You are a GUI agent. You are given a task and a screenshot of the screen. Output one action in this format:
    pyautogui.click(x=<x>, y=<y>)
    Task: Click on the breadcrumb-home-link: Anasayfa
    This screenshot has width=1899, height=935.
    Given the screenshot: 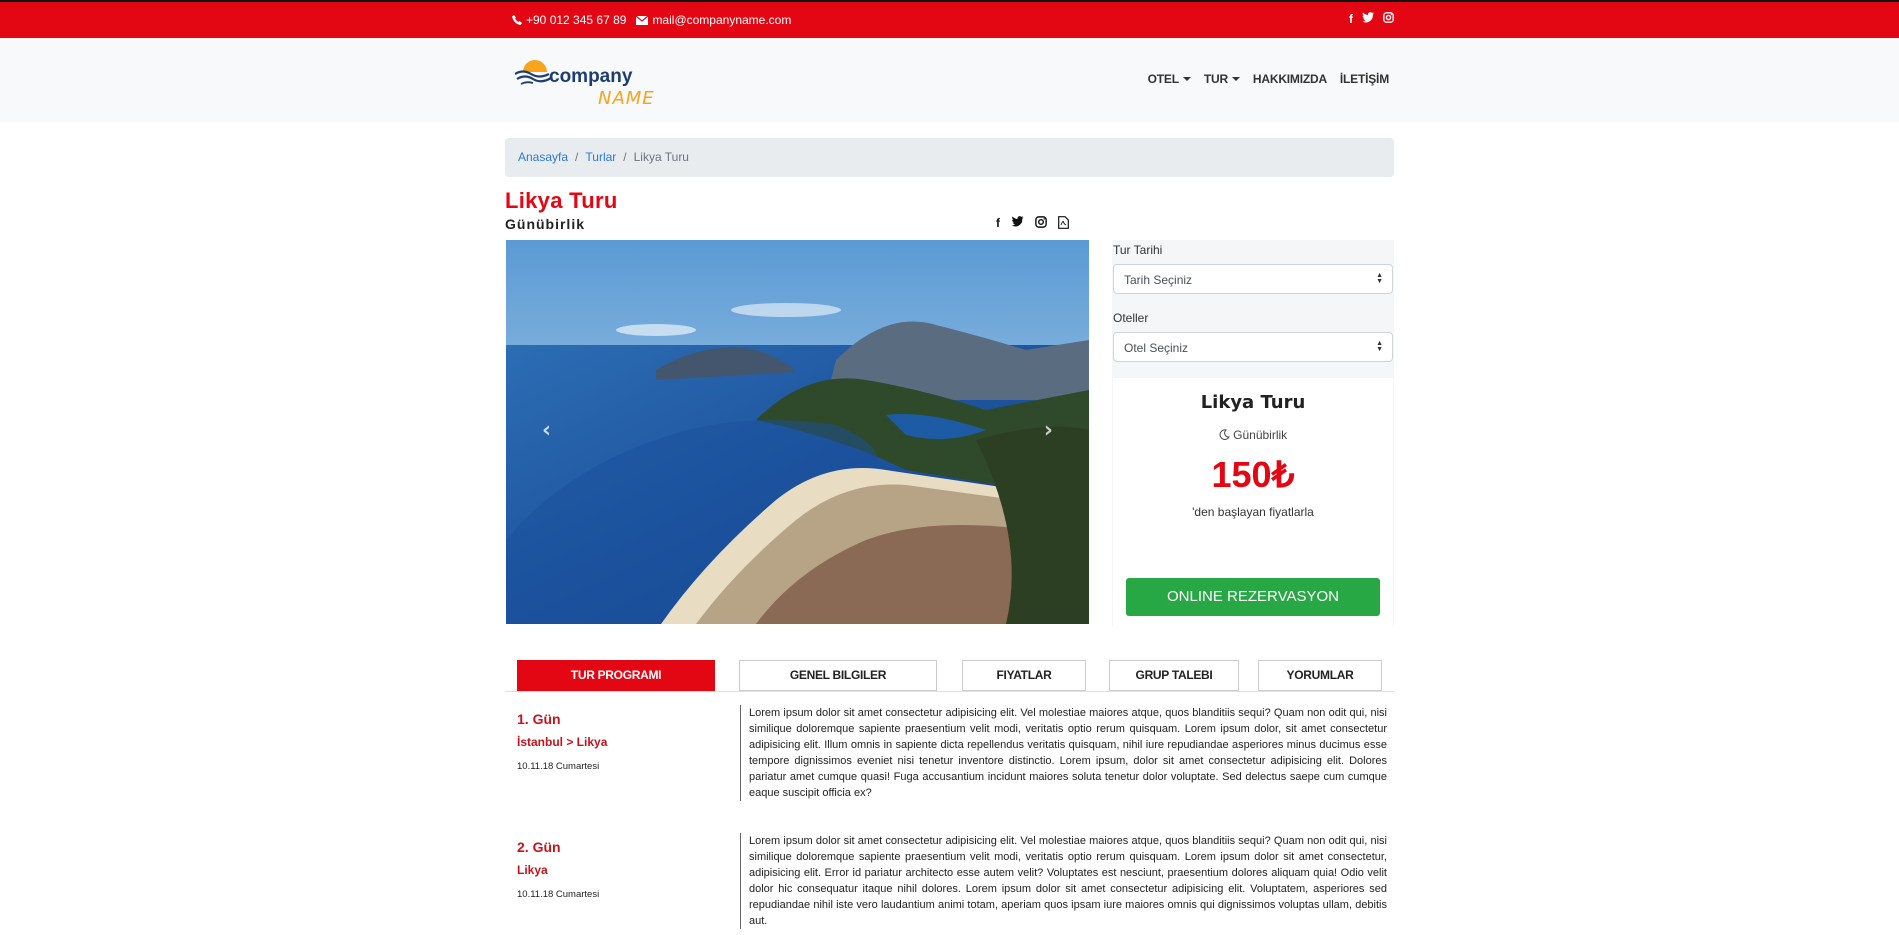 What is the action you would take?
    pyautogui.click(x=543, y=157)
    